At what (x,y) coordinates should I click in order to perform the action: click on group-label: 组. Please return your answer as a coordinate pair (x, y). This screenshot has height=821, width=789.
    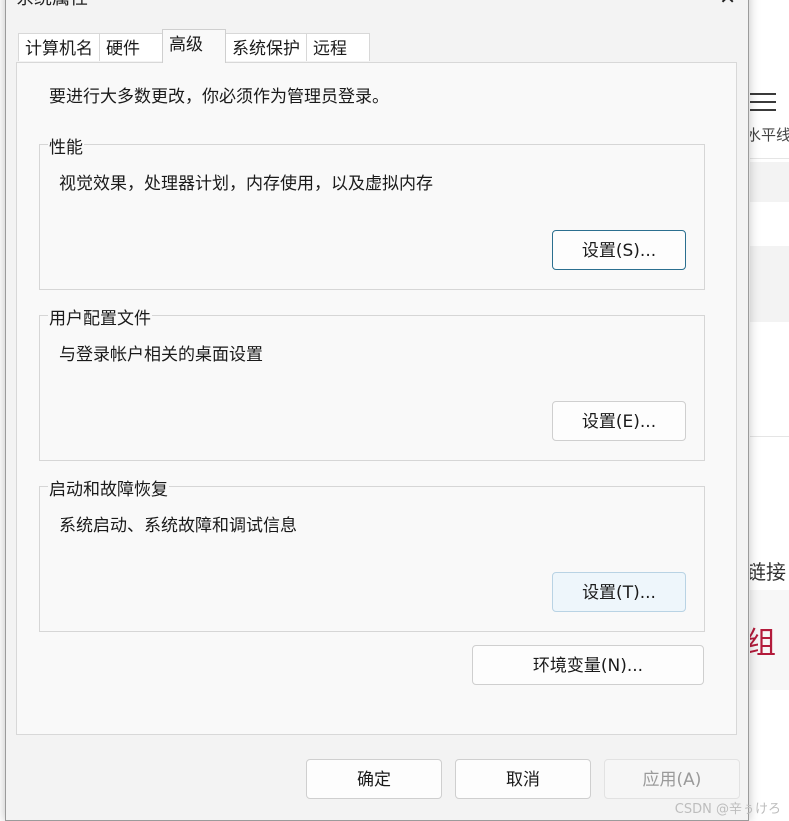
    Looking at the image, I should click on (763, 643).